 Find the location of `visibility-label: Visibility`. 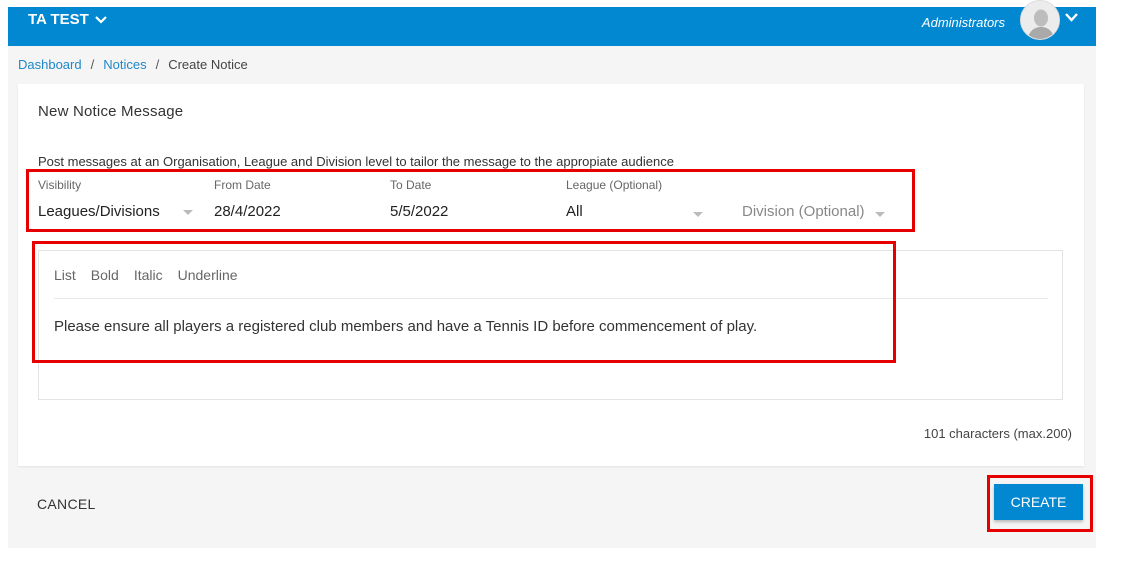

visibility-label: Visibility is located at coordinates (60, 185).